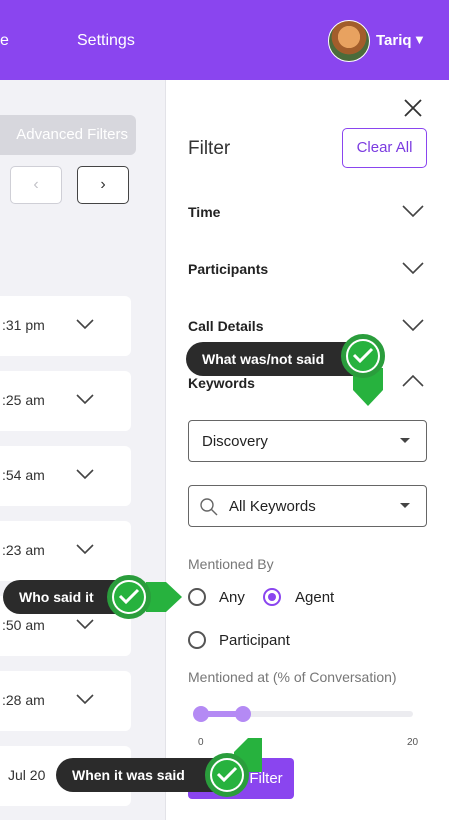 The image size is (449, 820). Describe the element at coordinates (314, 597) in the screenshot. I see `radio-agent-label: Agent` at that location.